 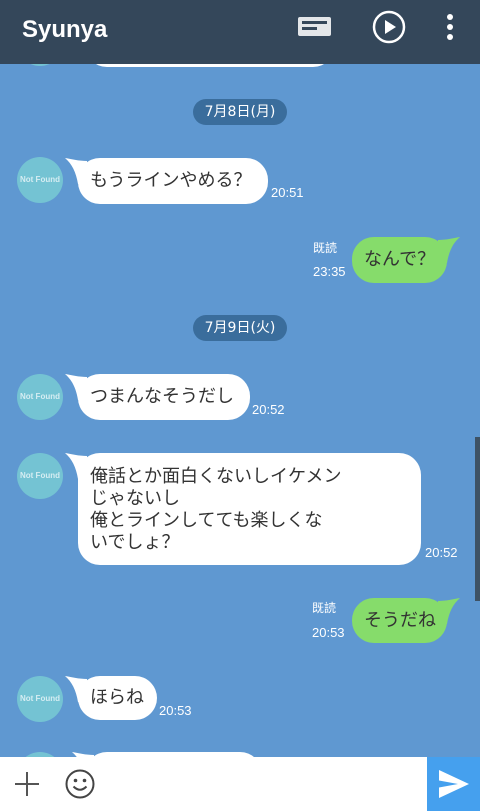 I want to click on message-bubble-incoming: ほらね, so click(x=111, y=698).